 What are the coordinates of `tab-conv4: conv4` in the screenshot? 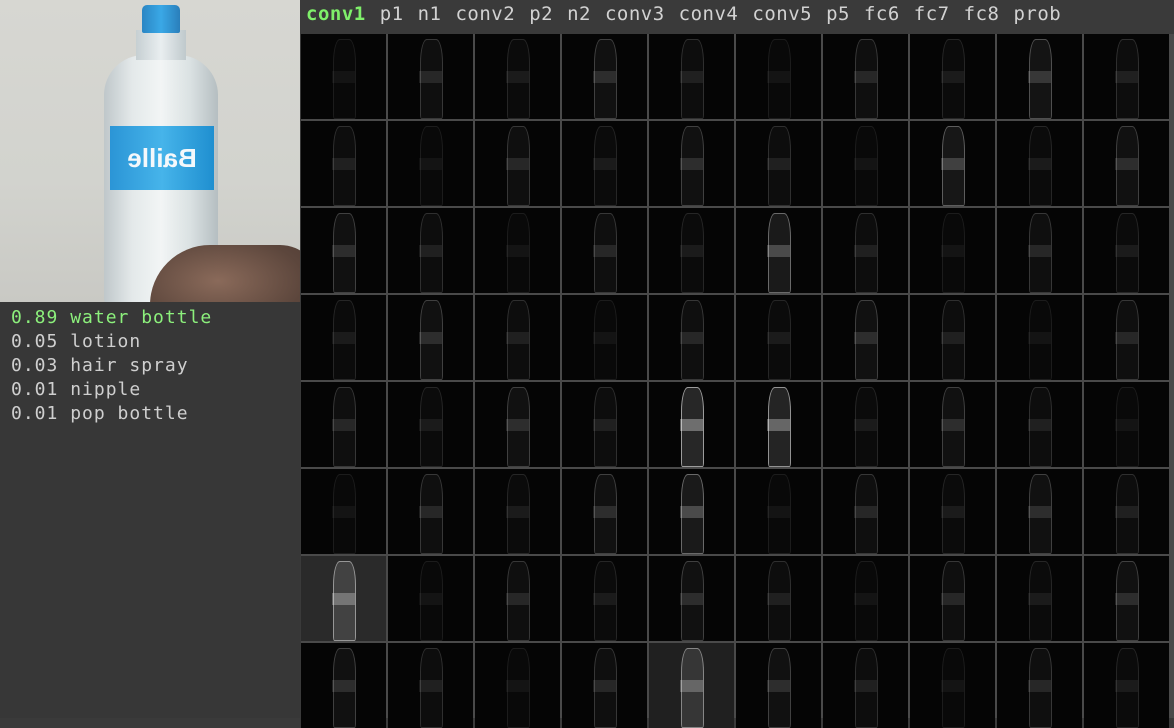 It's located at (709, 14).